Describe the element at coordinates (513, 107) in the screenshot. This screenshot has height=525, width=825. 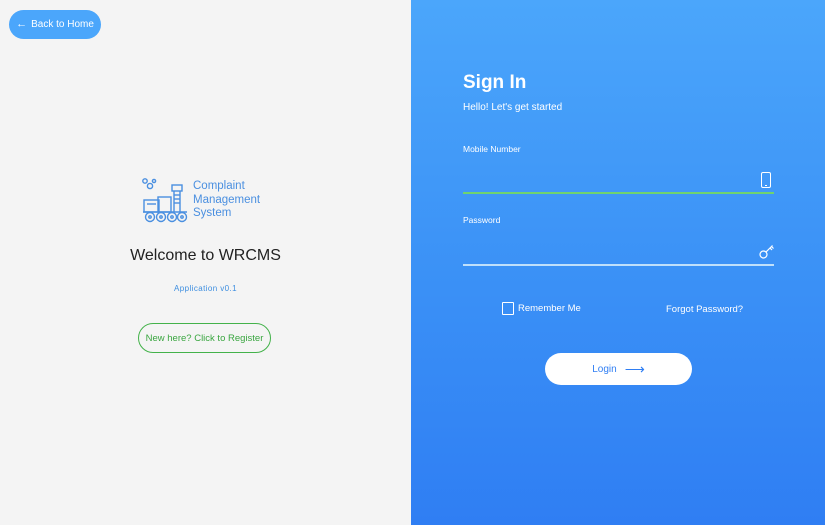
I see `sign-in-subtitle: Hello! Let's get started` at that location.